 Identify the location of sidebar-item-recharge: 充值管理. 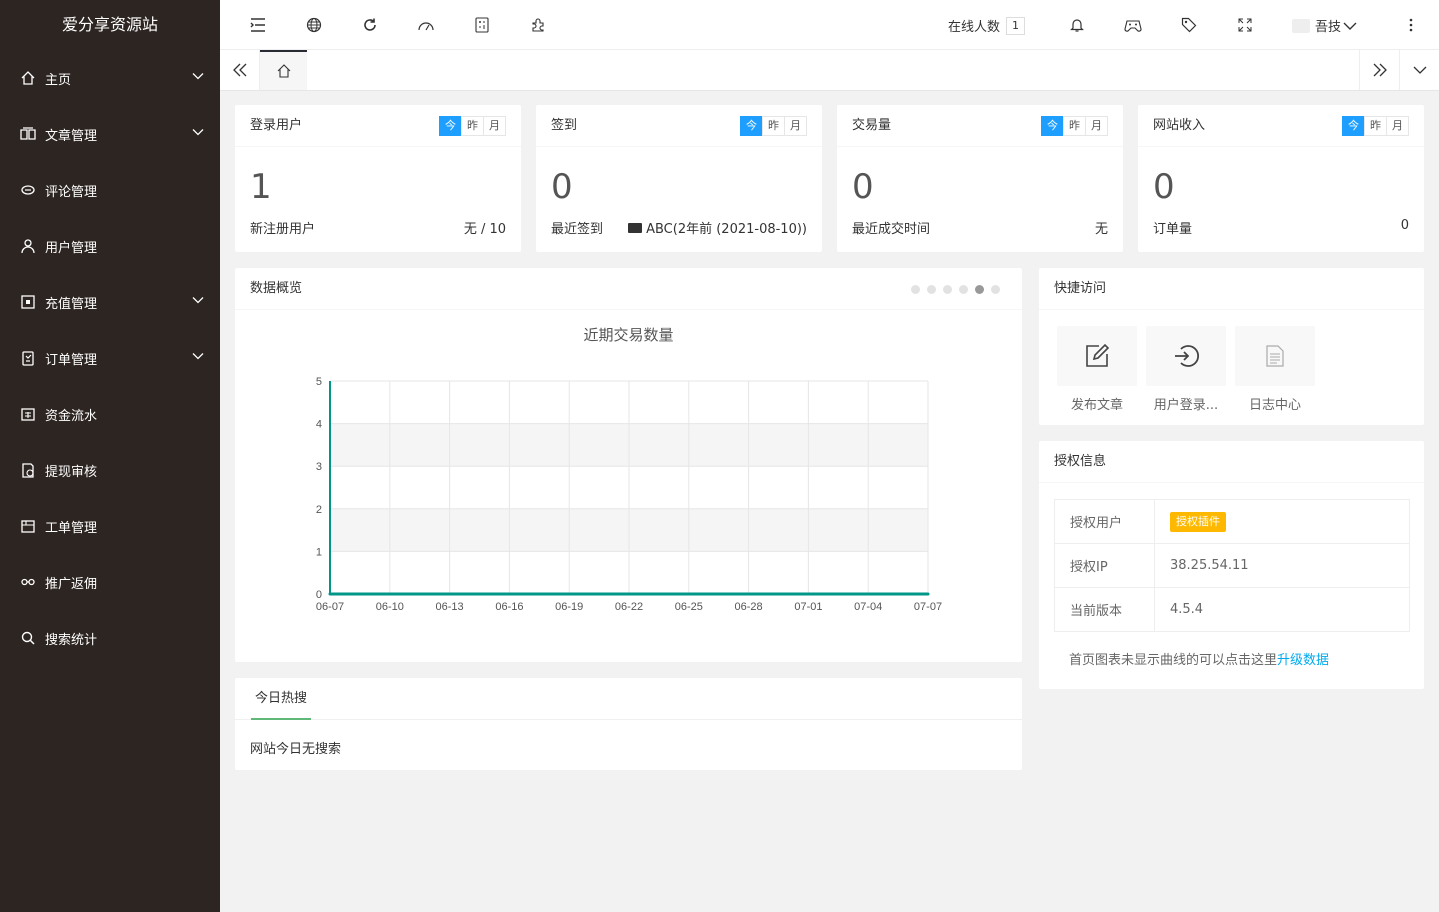
(110, 302).